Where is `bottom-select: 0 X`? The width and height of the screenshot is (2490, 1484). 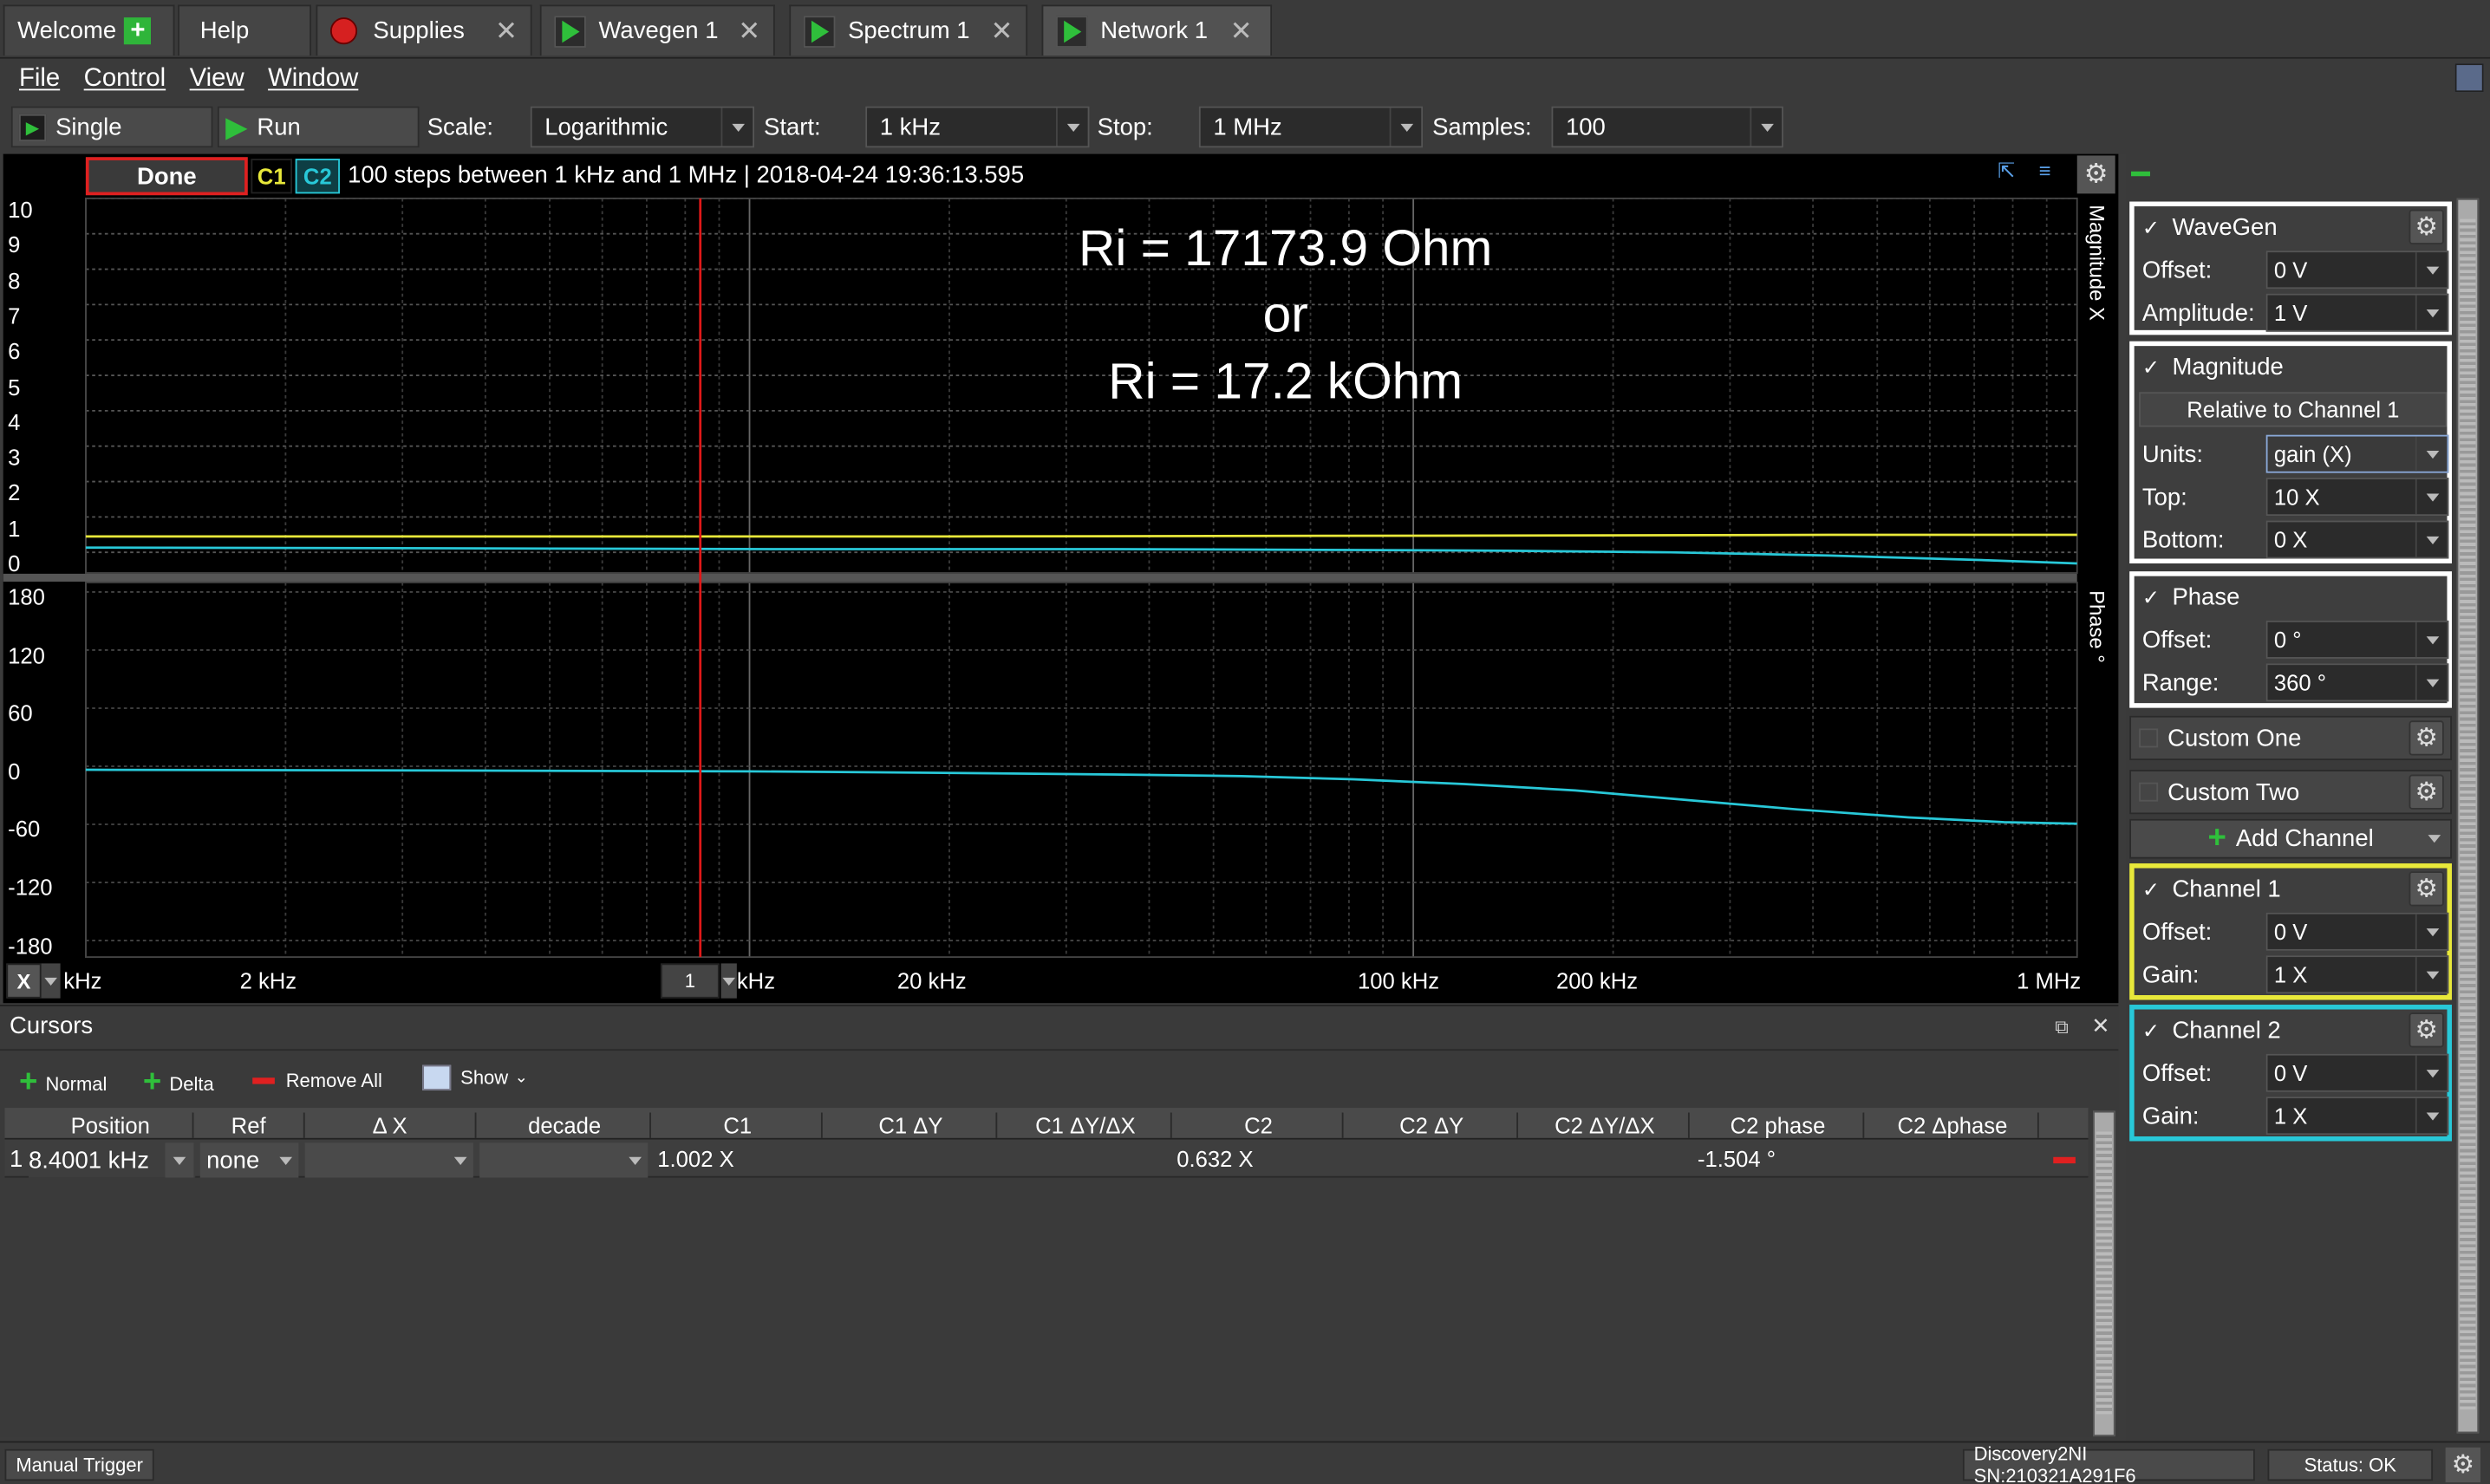
bottom-select: 0 X is located at coordinates (2357, 539).